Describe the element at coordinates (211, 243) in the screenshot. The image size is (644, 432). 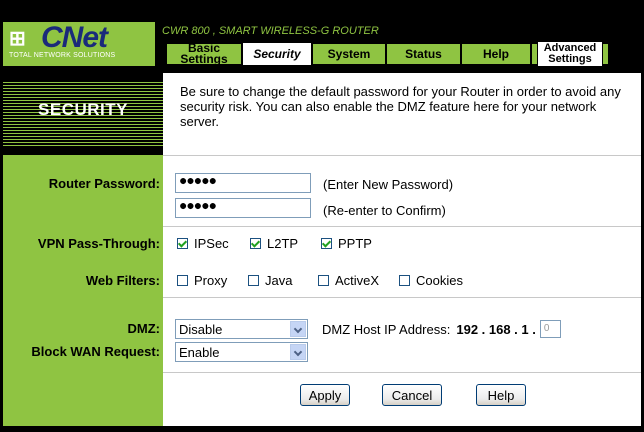
I see `vpn-ipsec-label: IPSec` at that location.